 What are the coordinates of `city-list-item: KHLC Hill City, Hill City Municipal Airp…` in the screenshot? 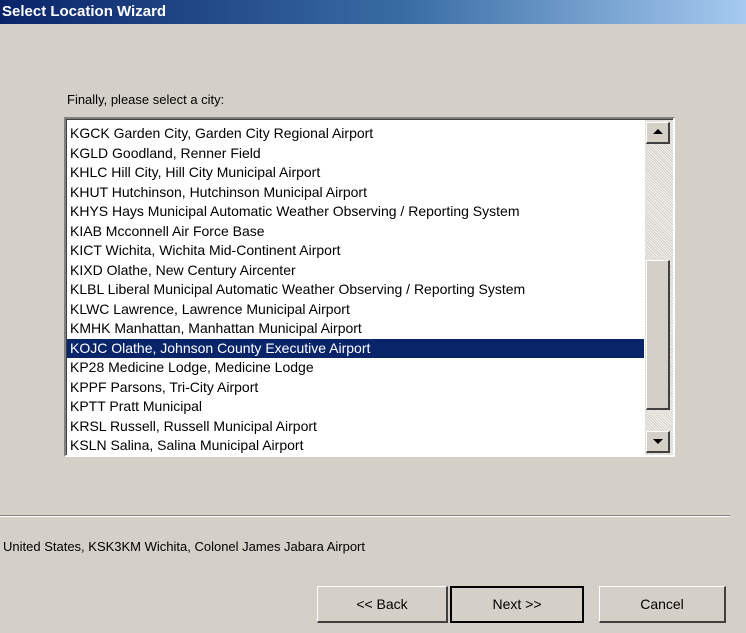 It's located at (355, 173).